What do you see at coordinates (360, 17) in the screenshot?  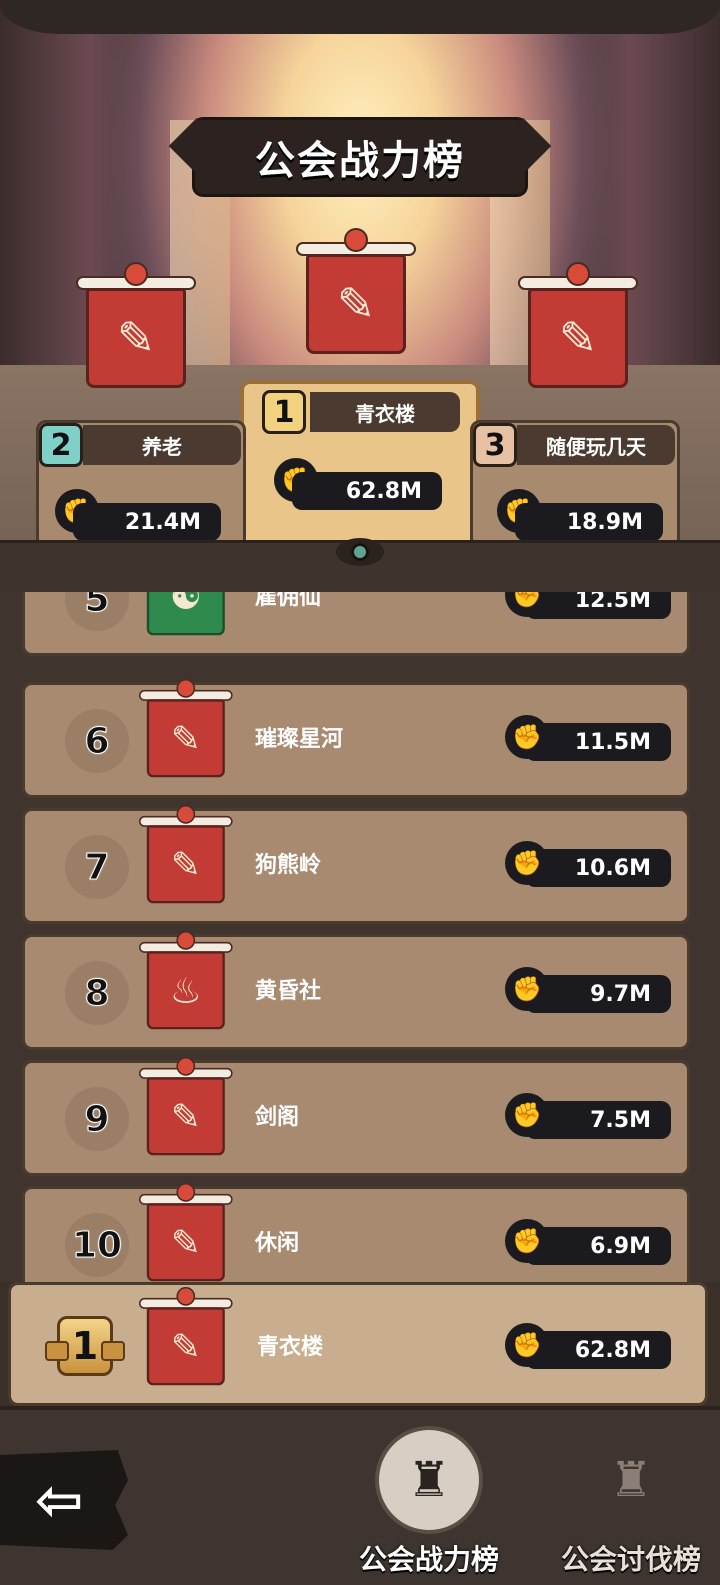 I see `top-frame` at bounding box center [360, 17].